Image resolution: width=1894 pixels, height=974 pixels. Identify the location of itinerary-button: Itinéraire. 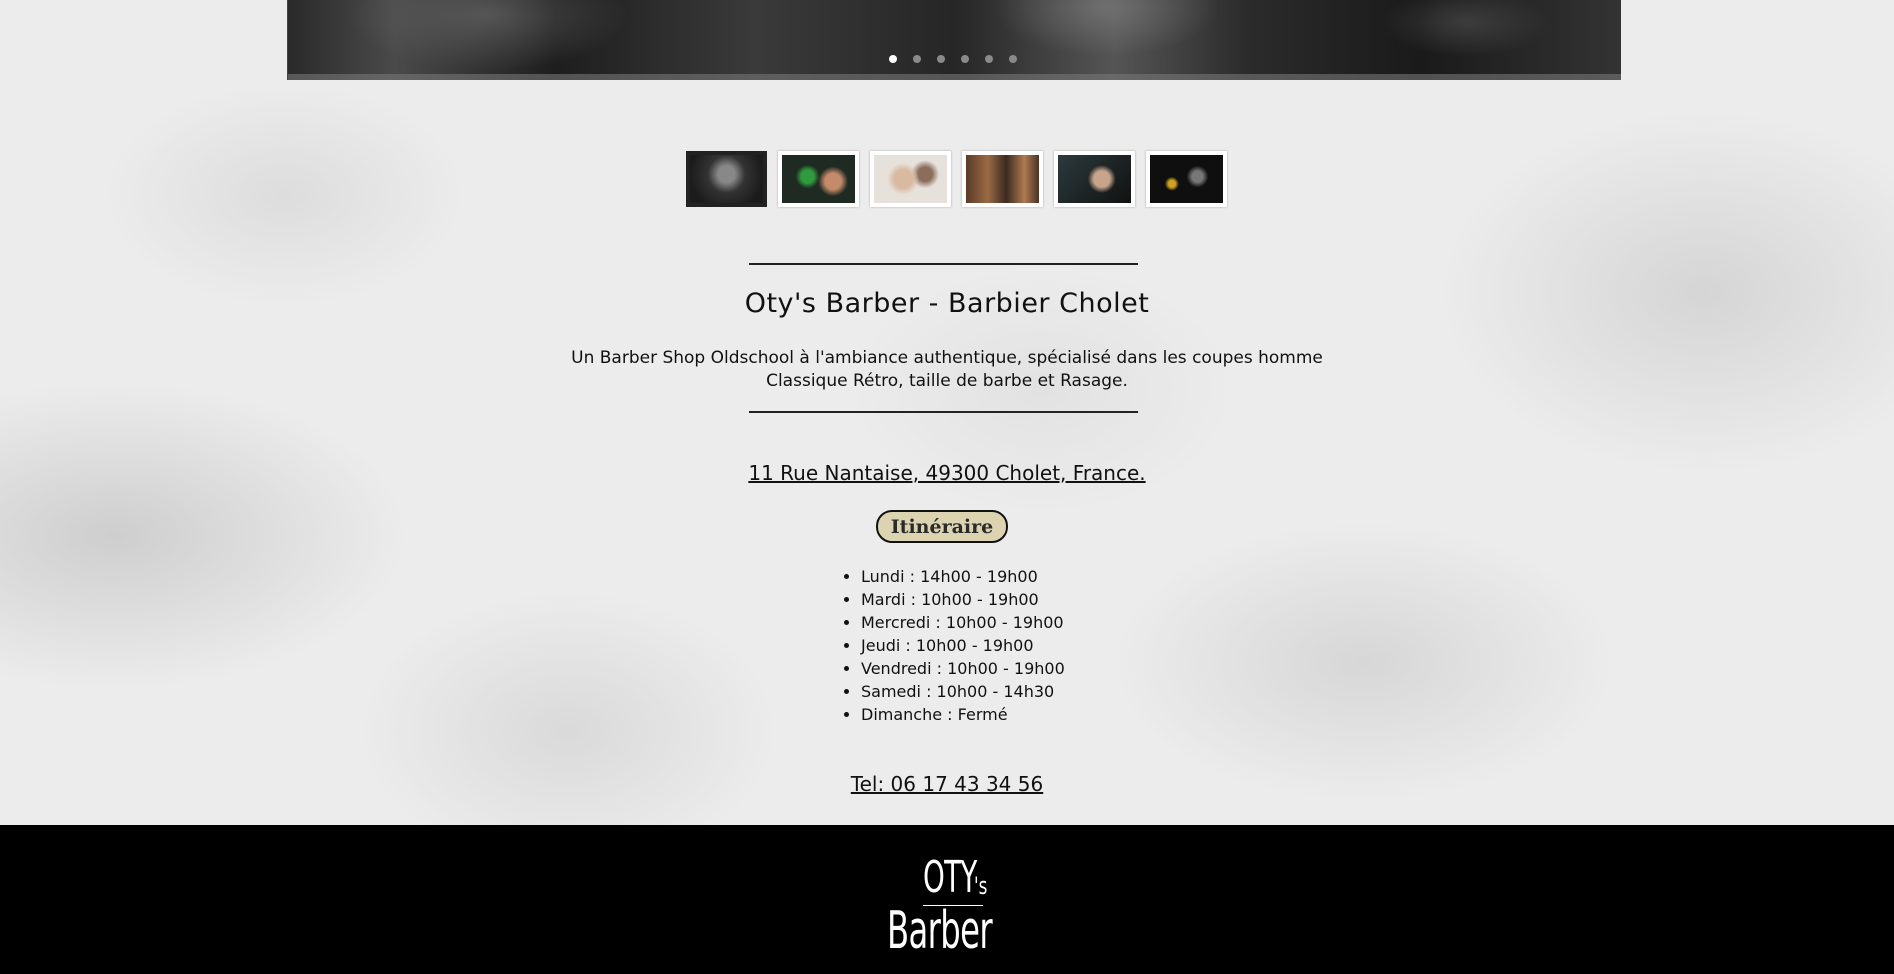
(942, 526).